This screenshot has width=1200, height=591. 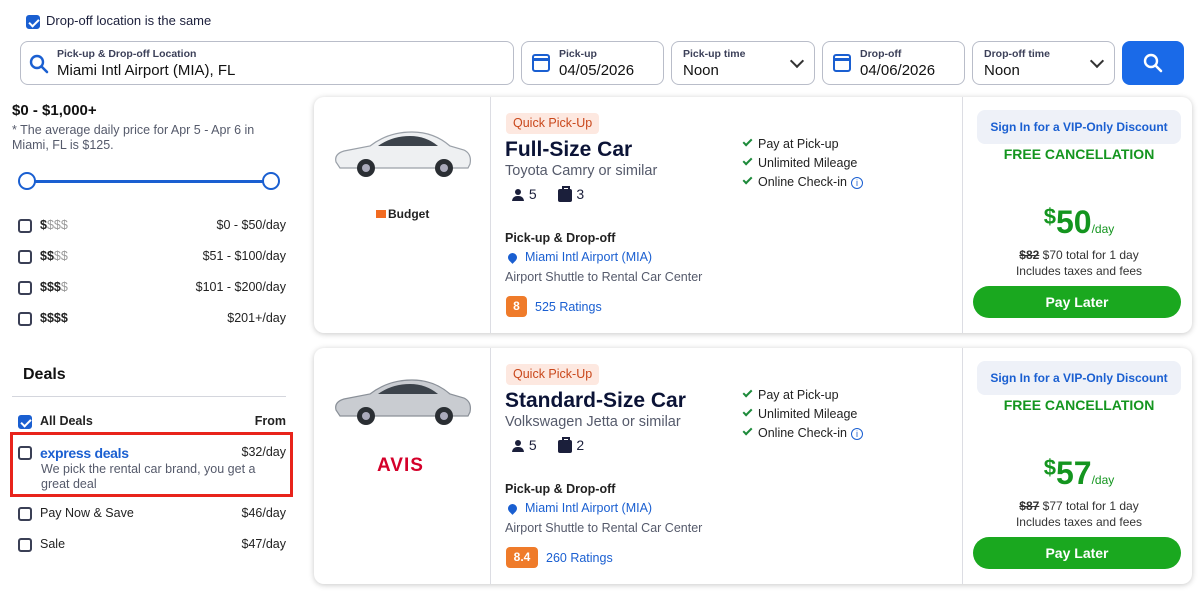 What do you see at coordinates (152, 453) in the screenshot?
I see `express-deals-option: express deals $32/day` at bounding box center [152, 453].